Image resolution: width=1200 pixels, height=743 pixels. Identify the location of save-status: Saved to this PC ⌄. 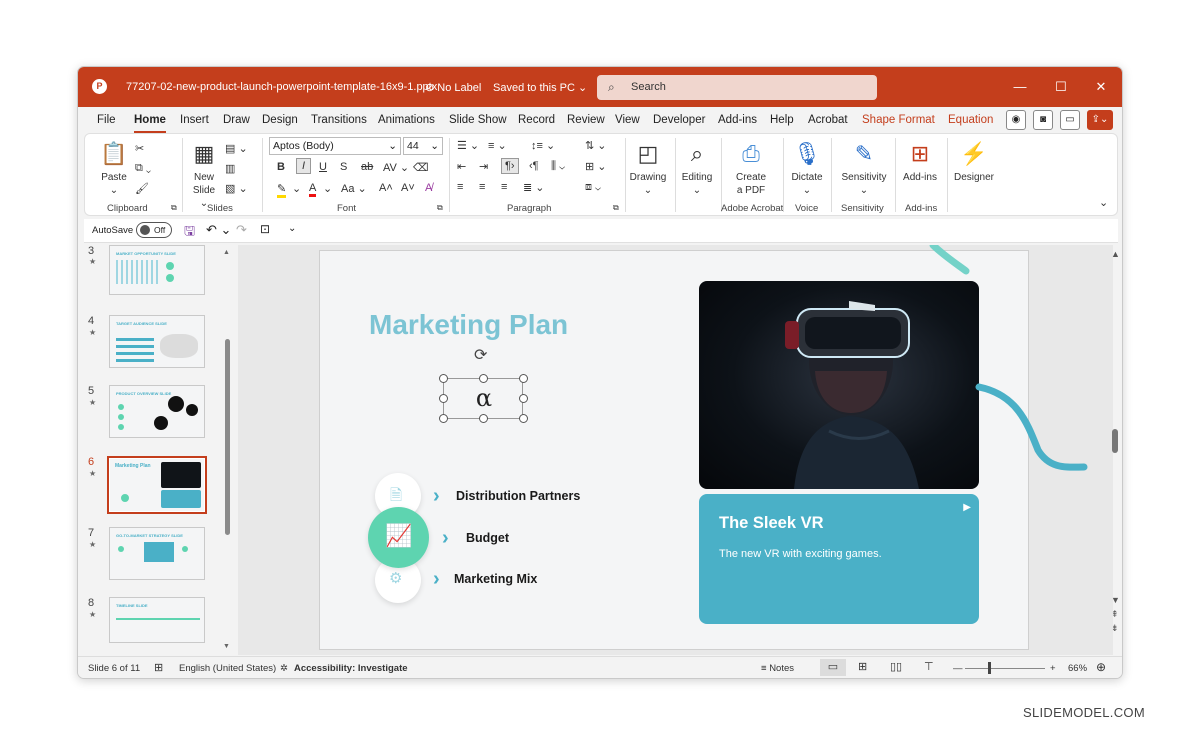
(540, 87).